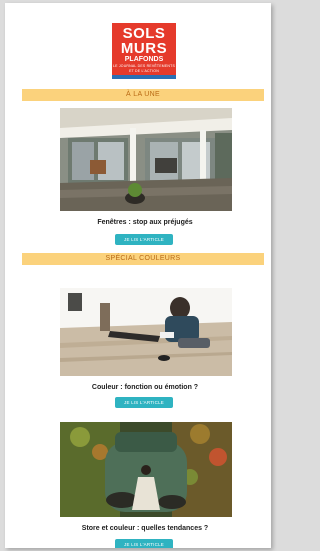 Image resolution: width=320 pixels, height=551 pixels. I want to click on article-3-image, so click(146, 469).